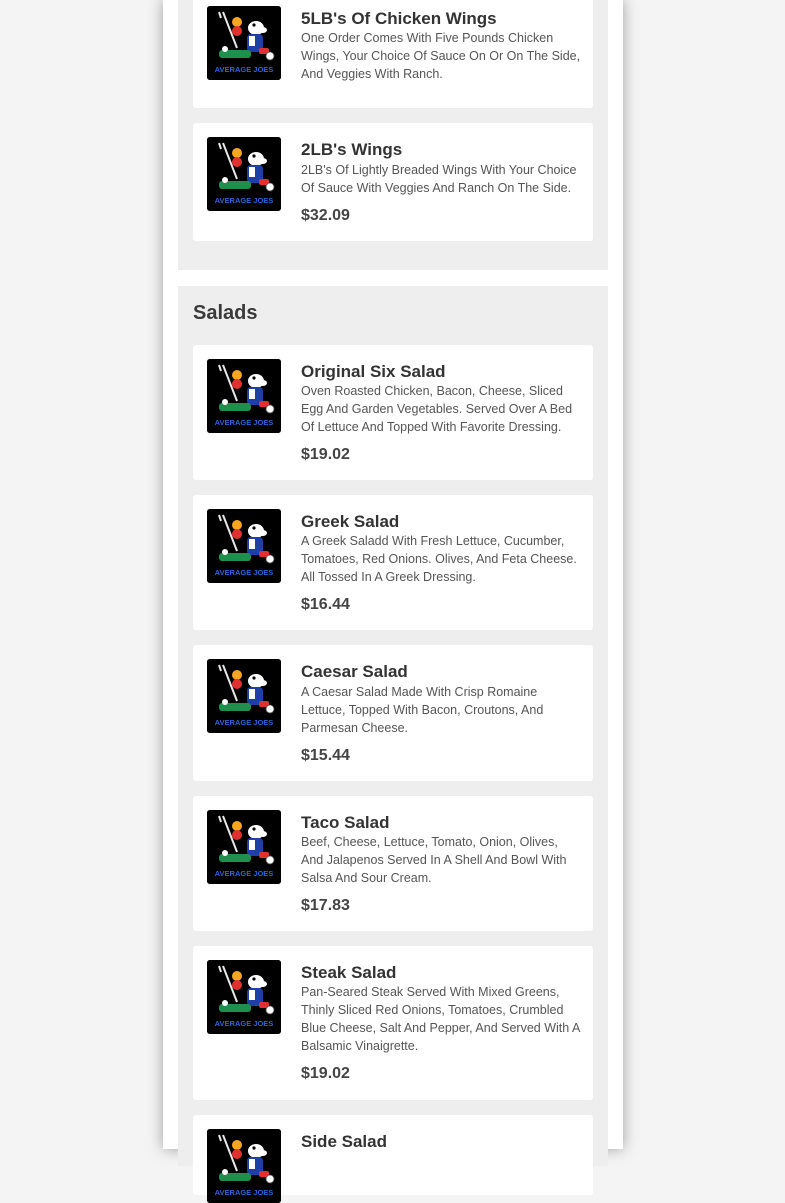 The height and width of the screenshot is (1203, 785). Describe the element at coordinates (325, 215) in the screenshot. I see `item-price: $32.09` at that location.